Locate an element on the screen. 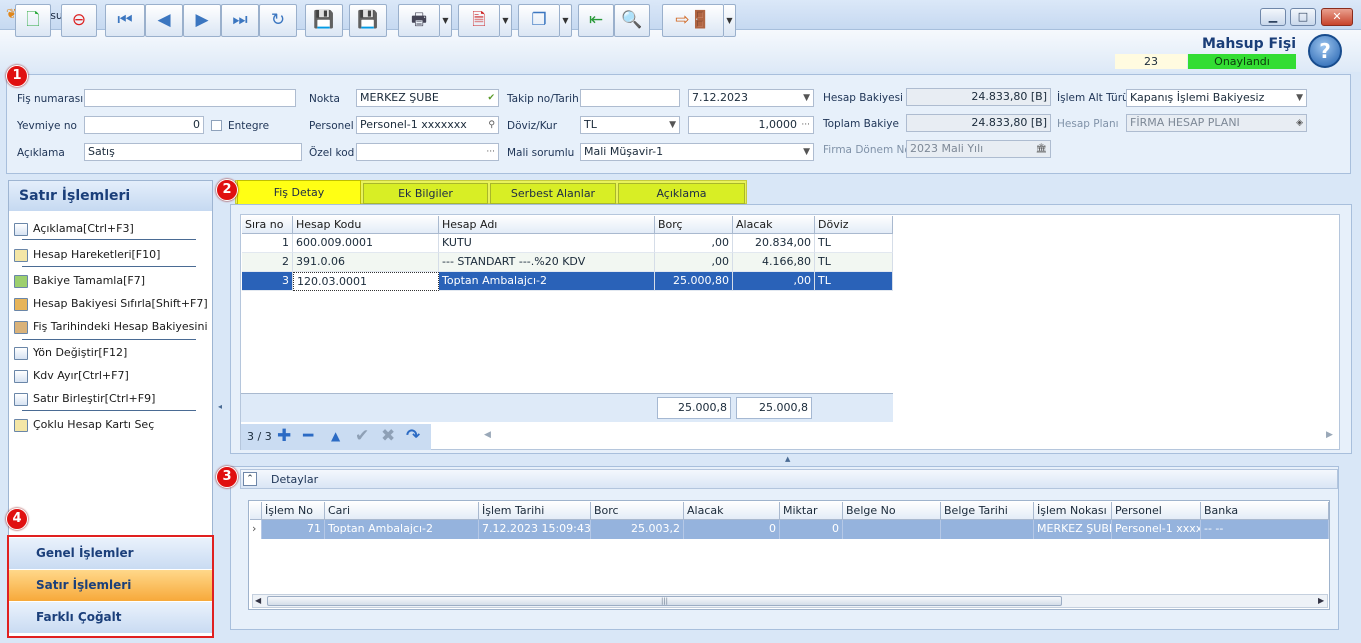 This screenshot has height=643, width=1361. new-record-button: 🗋 is located at coordinates (33, 20).